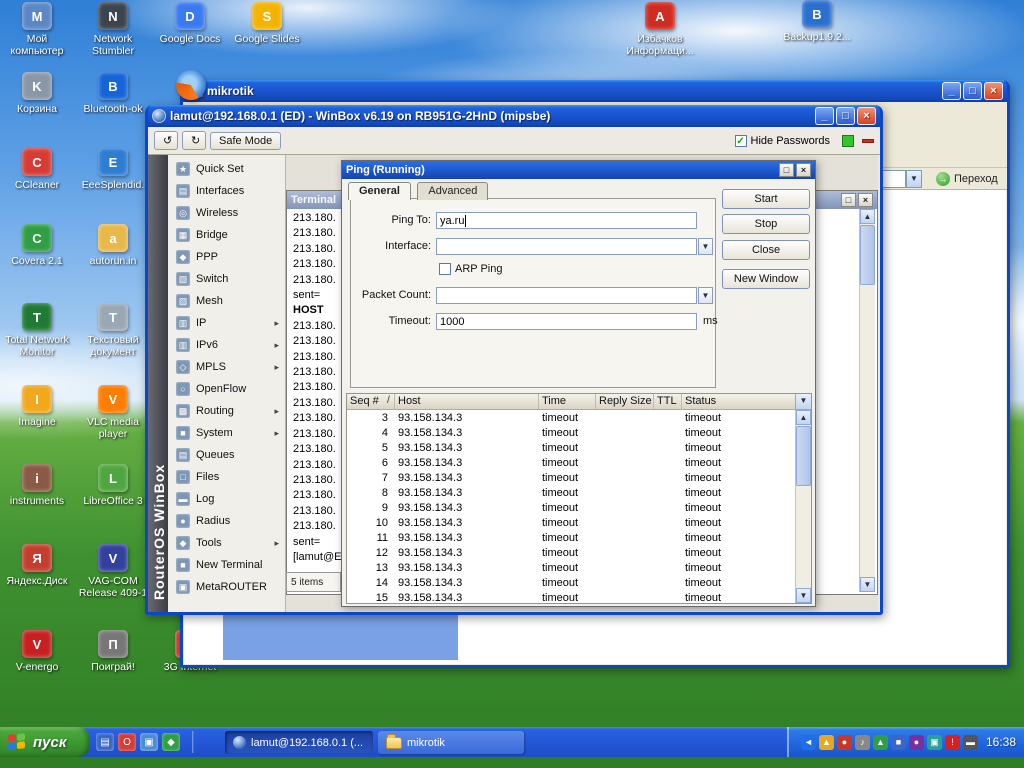 The width and height of the screenshot is (1024, 768). What do you see at coordinates (191, 85) in the screenshot?
I see `firefox-icon` at bounding box center [191, 85].